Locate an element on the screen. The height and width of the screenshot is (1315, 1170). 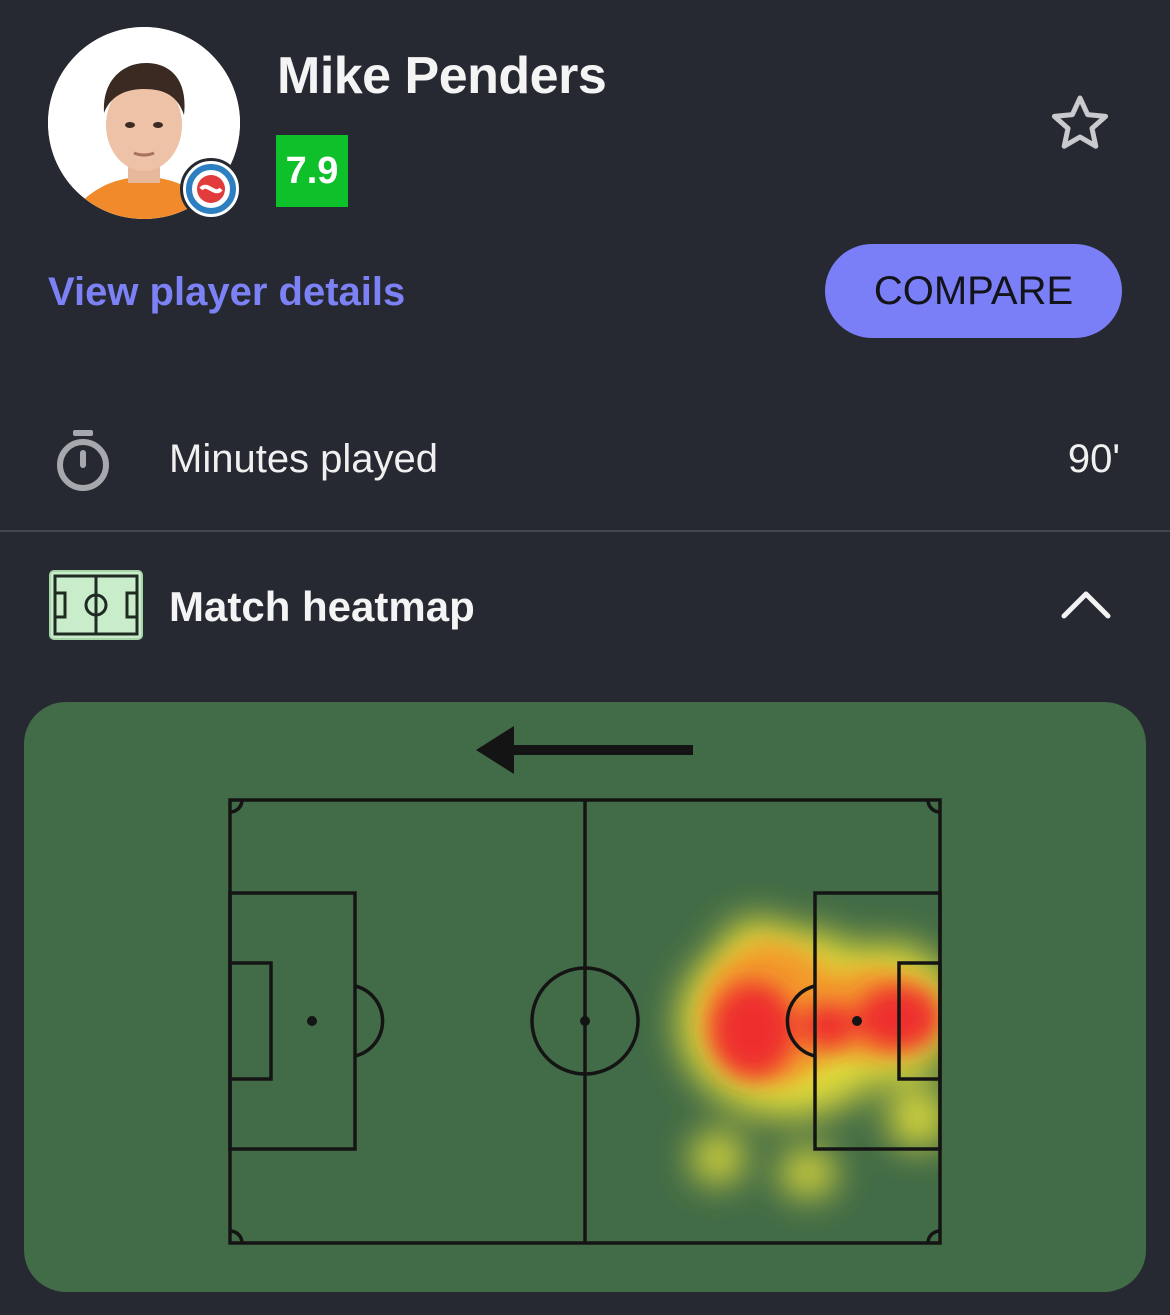
stat-label: Minutes played is located at coordinates (304, 459).